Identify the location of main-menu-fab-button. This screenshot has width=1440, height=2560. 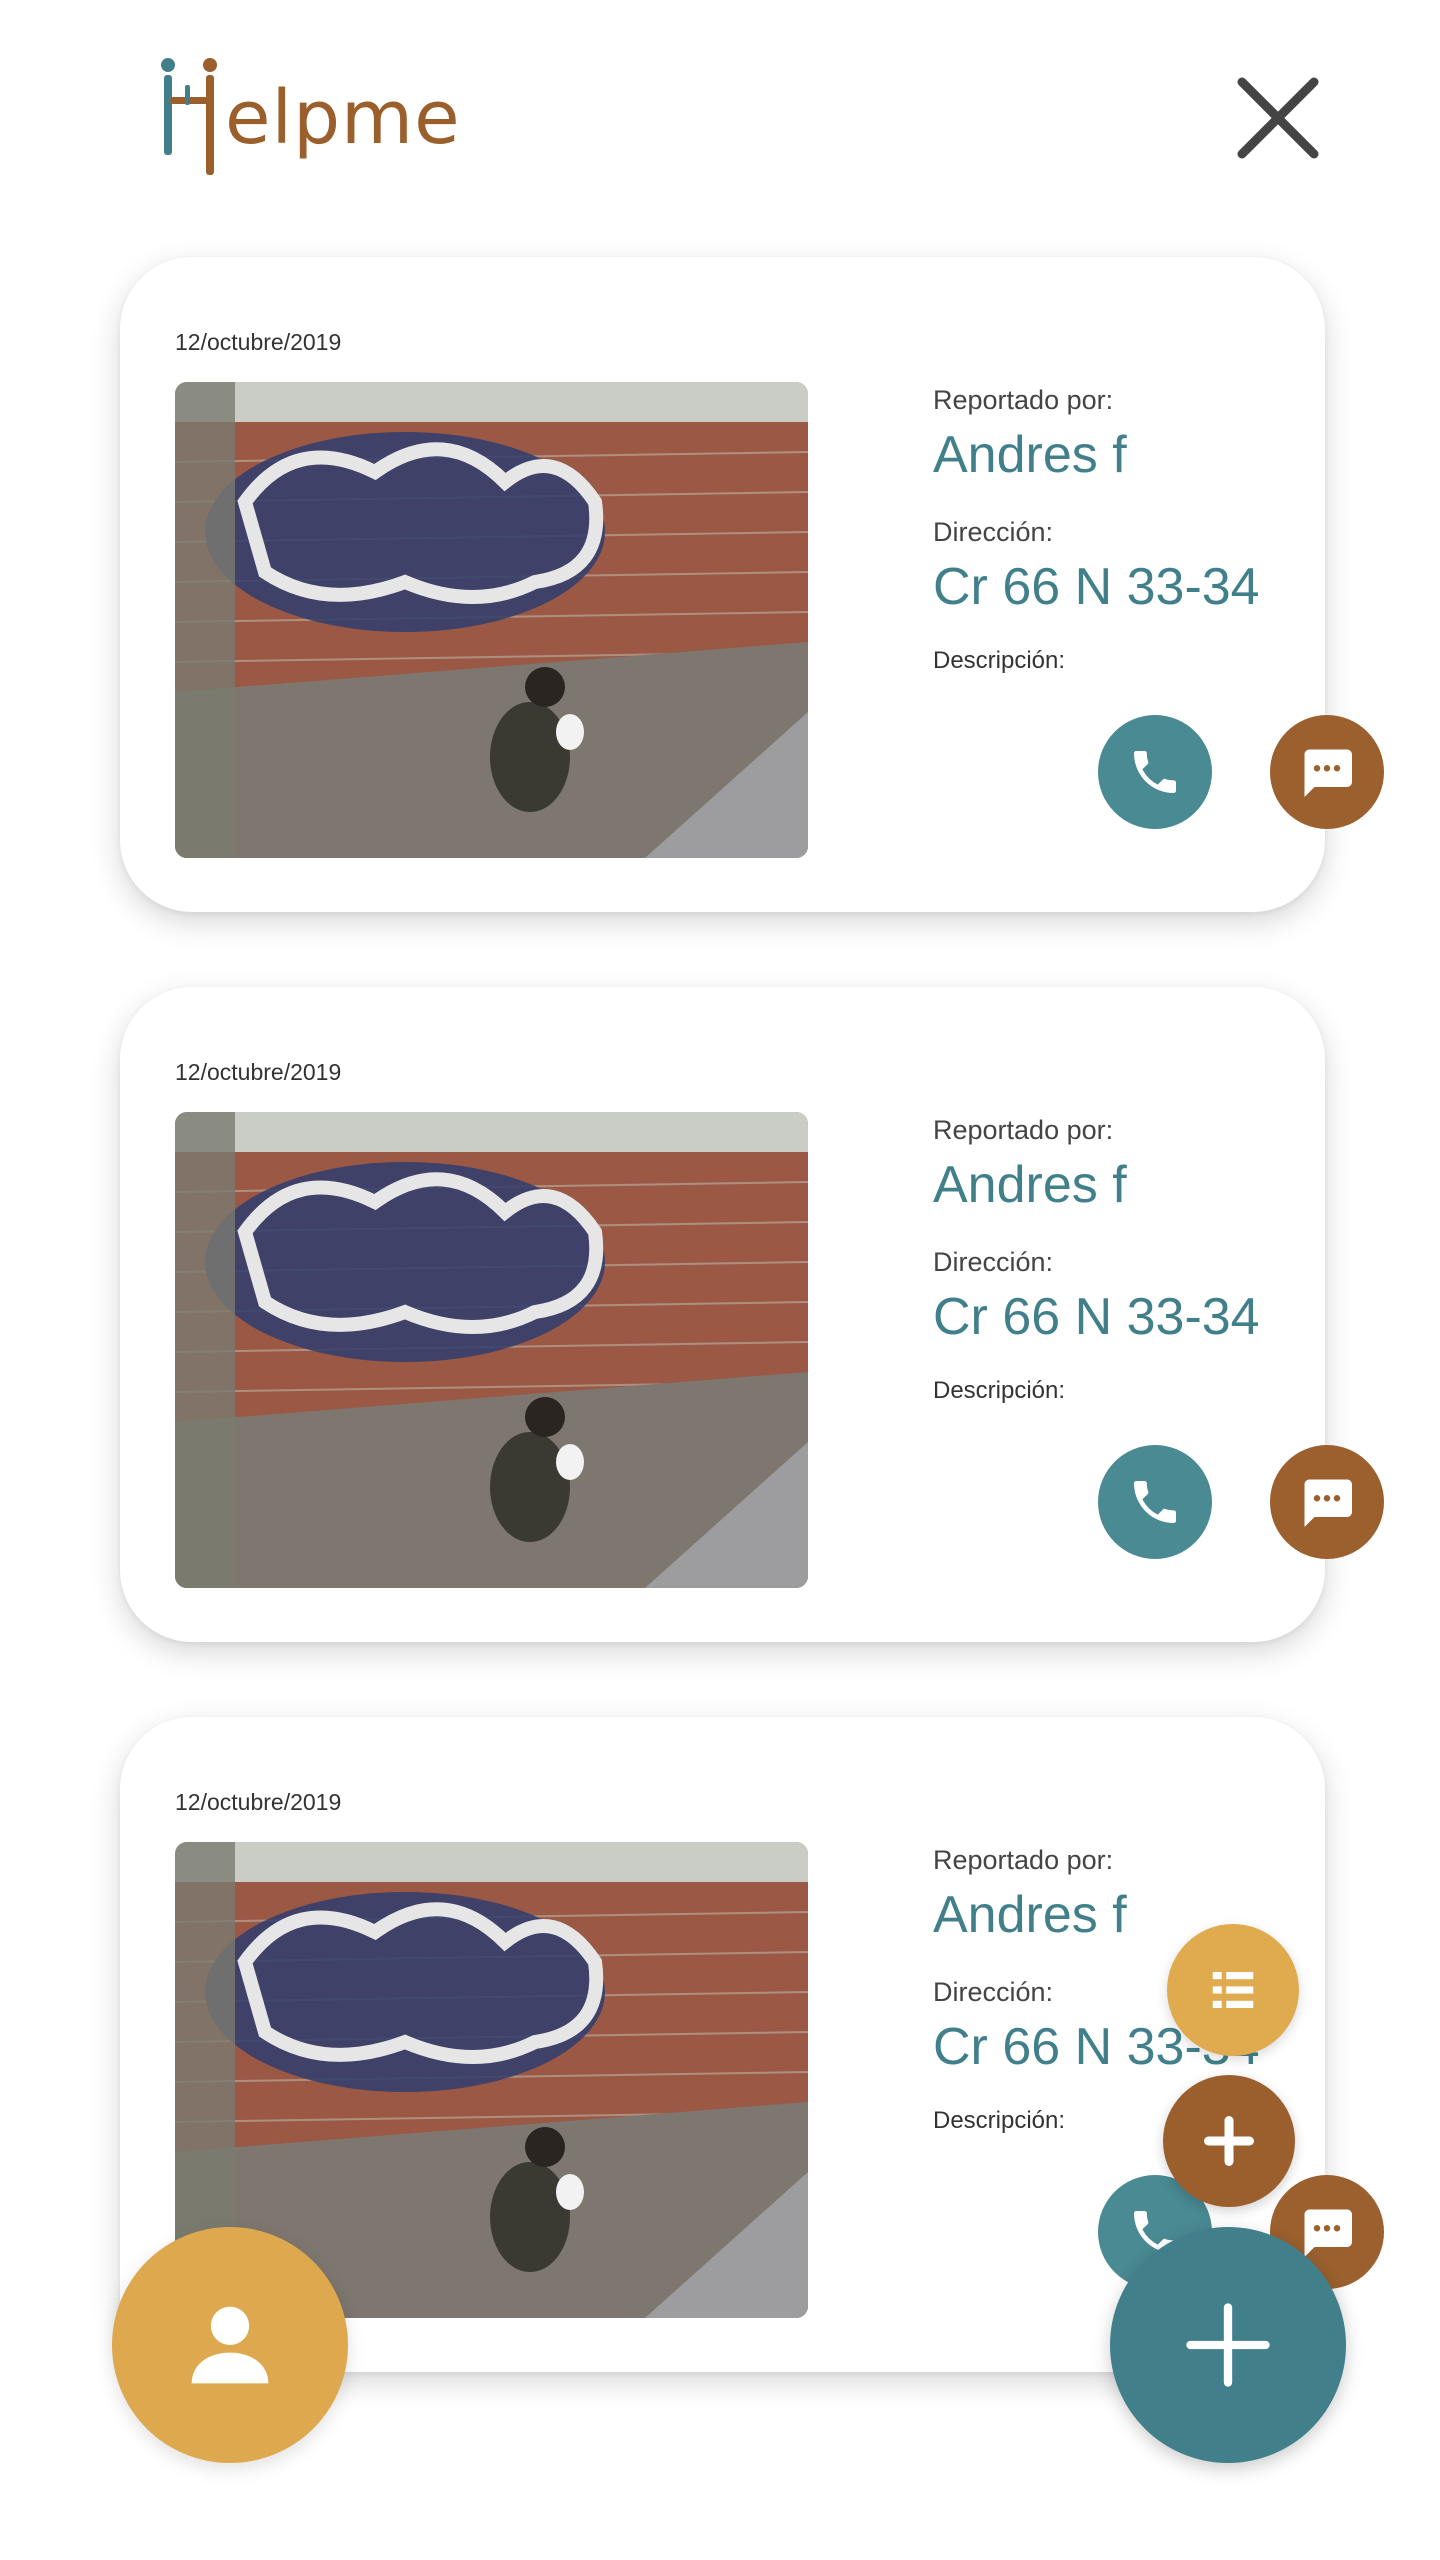
(1228, 2345).